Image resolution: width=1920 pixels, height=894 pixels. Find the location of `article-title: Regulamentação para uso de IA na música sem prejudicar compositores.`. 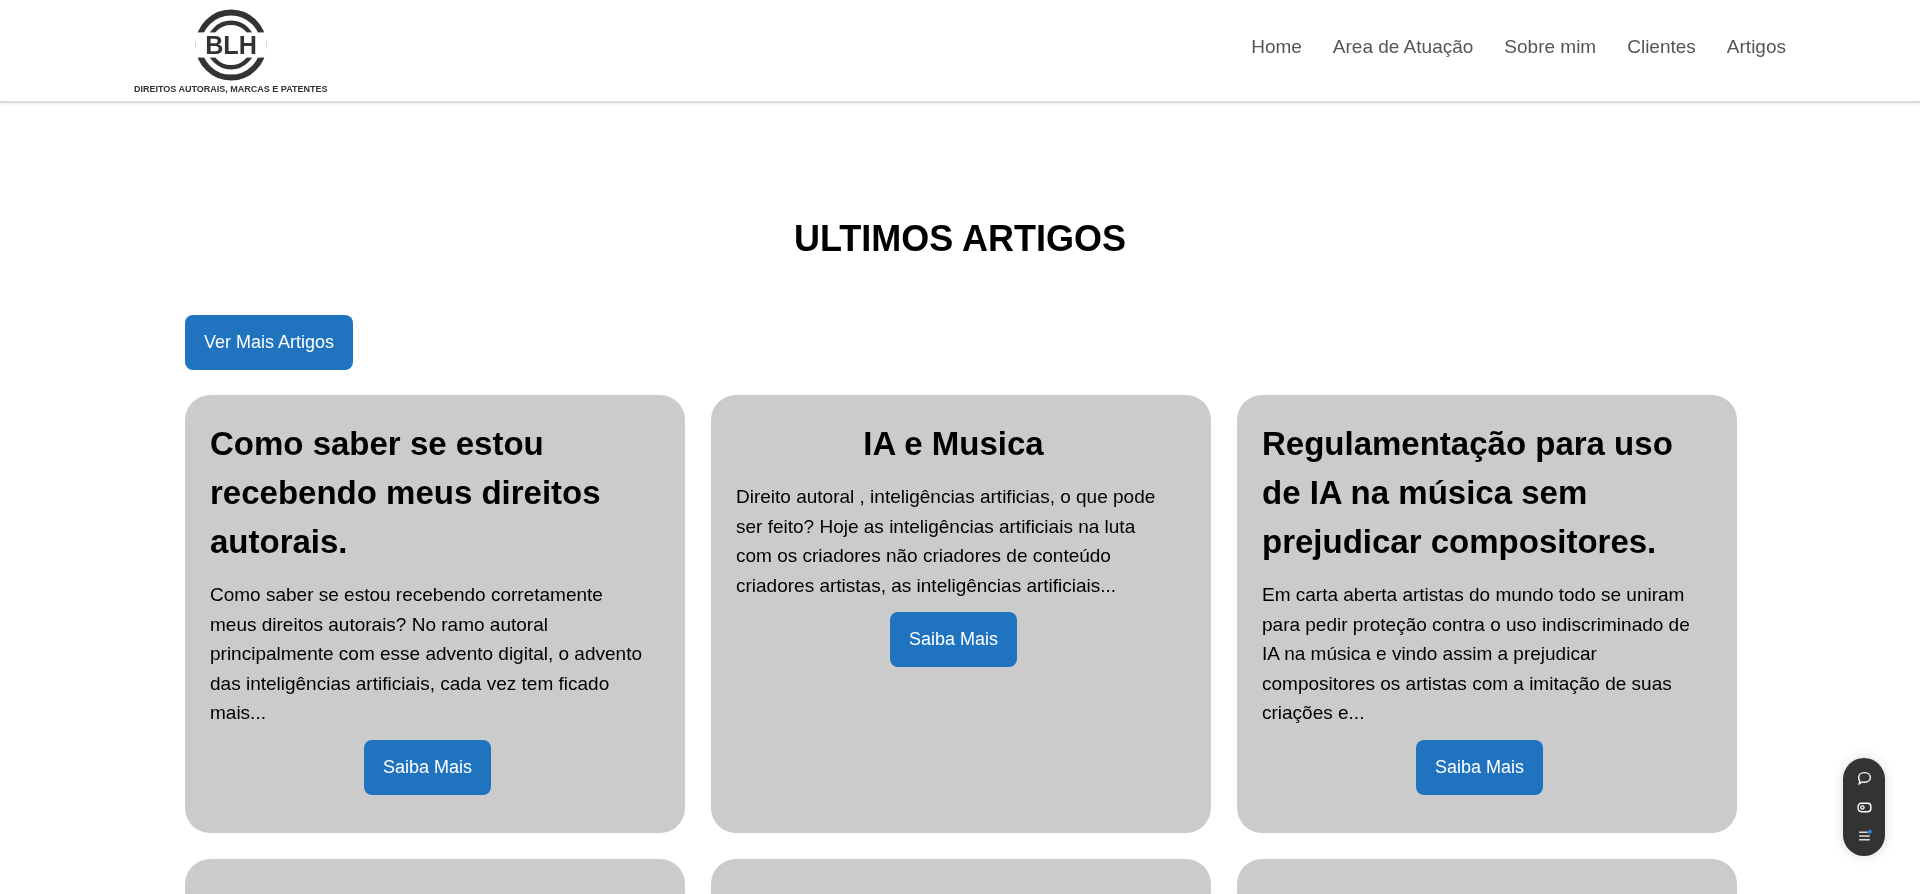

article-title: Regulamentação para uso de IA na música sem prejudicar compositores. is located at coordinates (1468, 493).